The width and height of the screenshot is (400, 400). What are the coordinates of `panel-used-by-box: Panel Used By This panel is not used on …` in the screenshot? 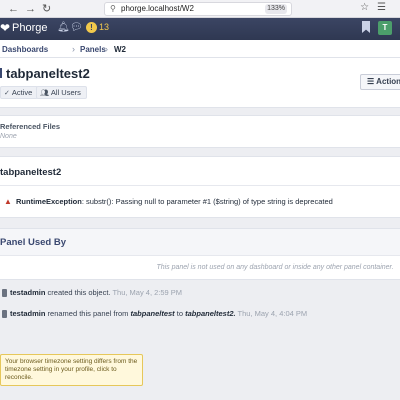 It's located at (200, 254).